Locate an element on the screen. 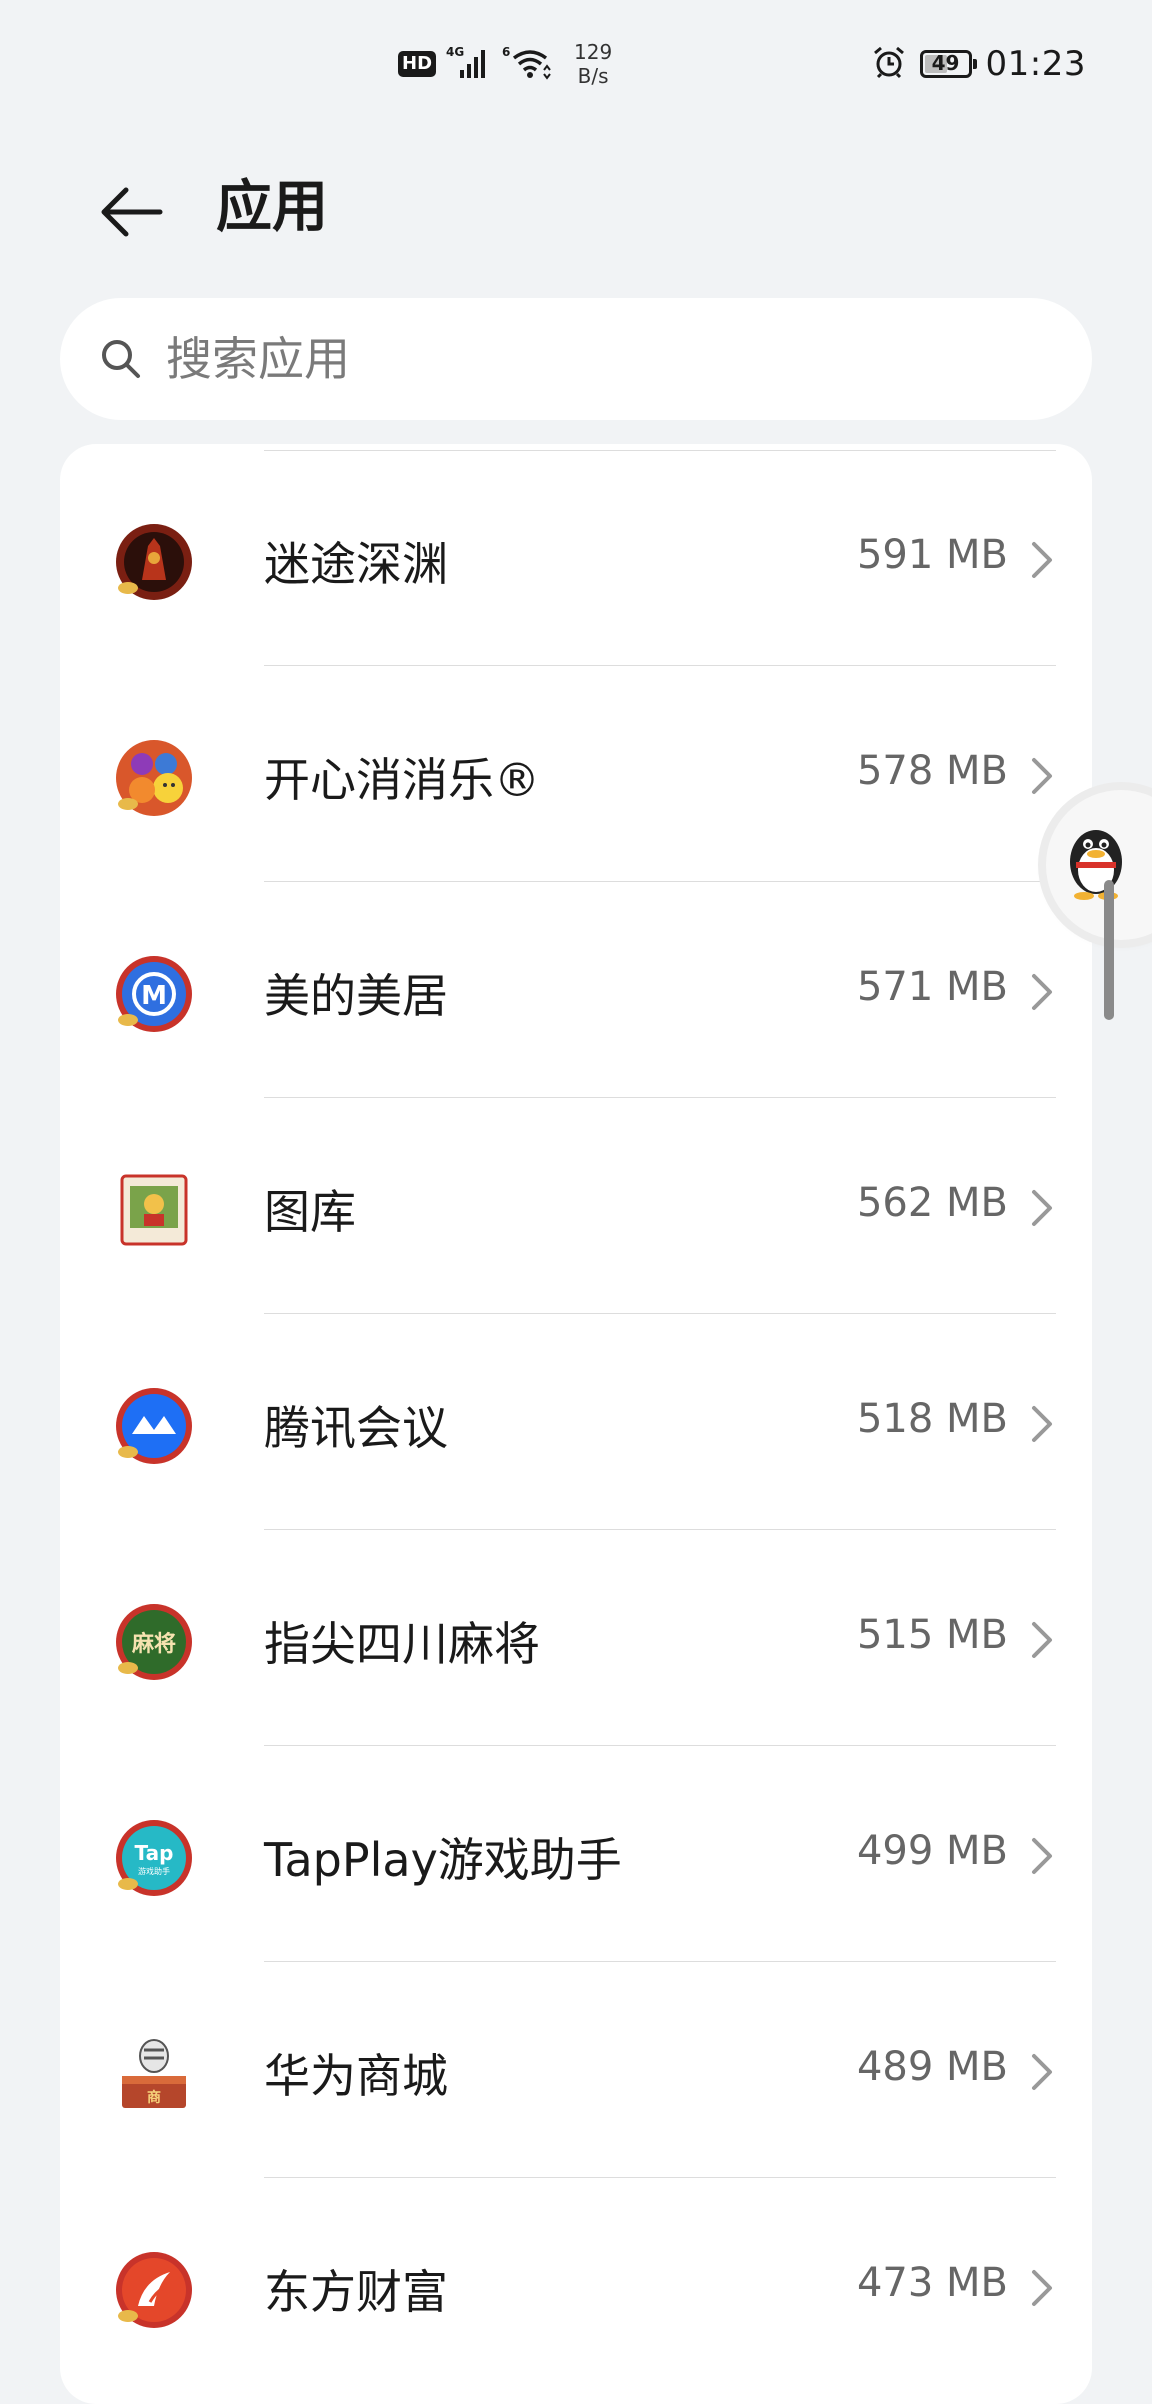  list-item: 图库 562 MB is located at coordinates (576, 1206).